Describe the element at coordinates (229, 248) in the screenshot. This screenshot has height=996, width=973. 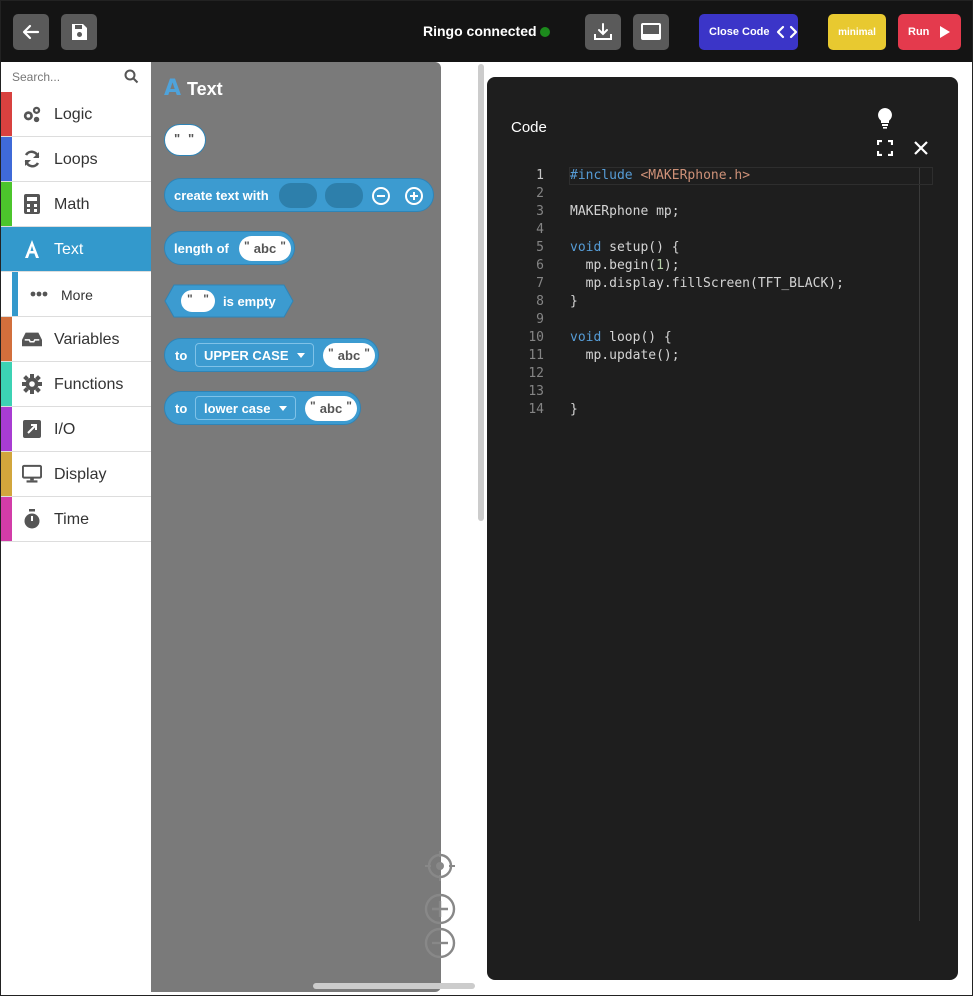
I see `length-of-block: length of " abc "` at that location.